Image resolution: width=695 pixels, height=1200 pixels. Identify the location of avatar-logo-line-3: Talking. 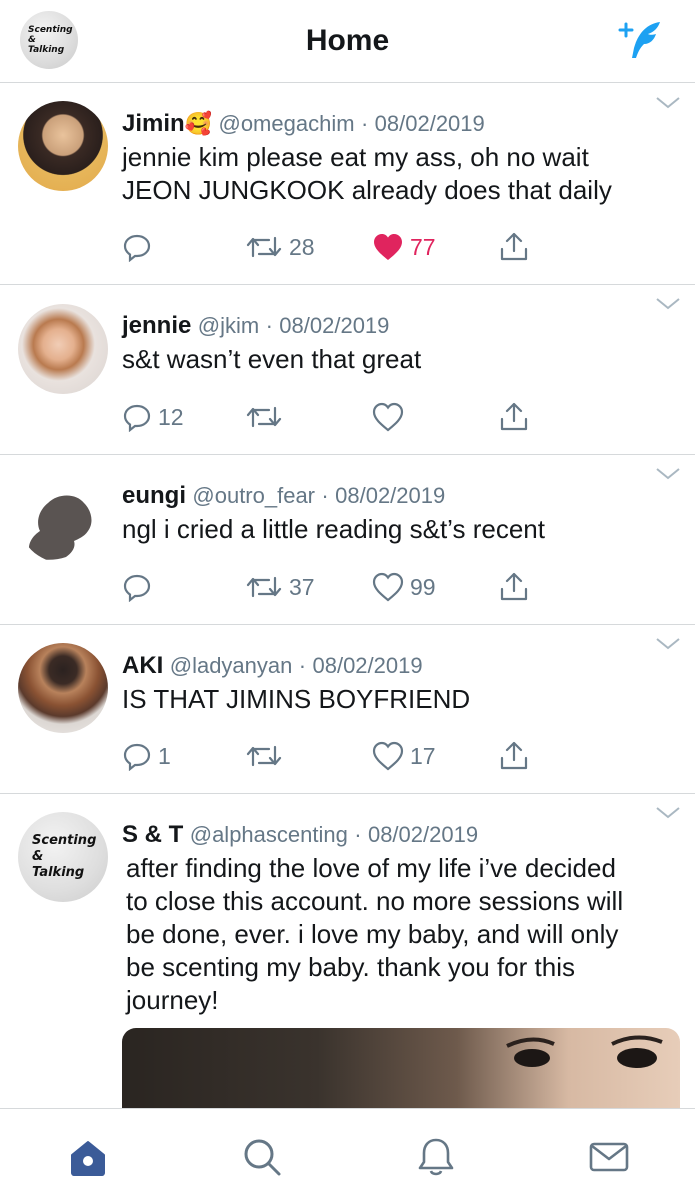
(58, 872).